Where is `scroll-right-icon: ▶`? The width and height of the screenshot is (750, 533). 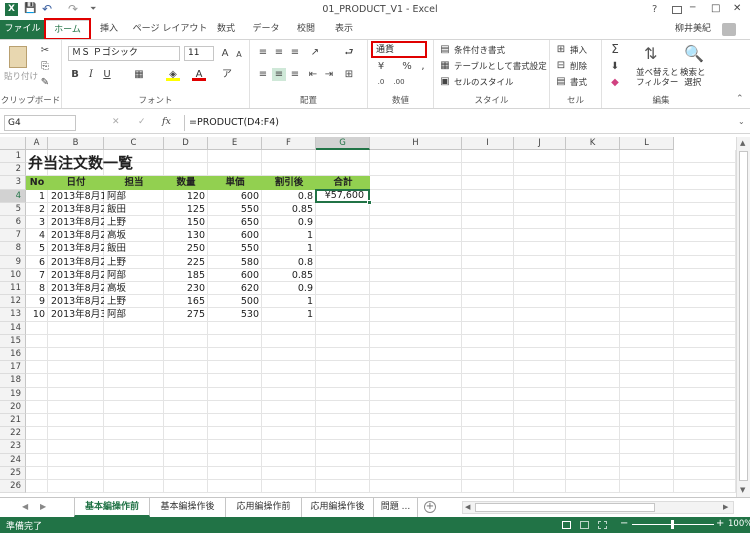 scroll-right-icon: ▶ is located at coordinates (725, 507).